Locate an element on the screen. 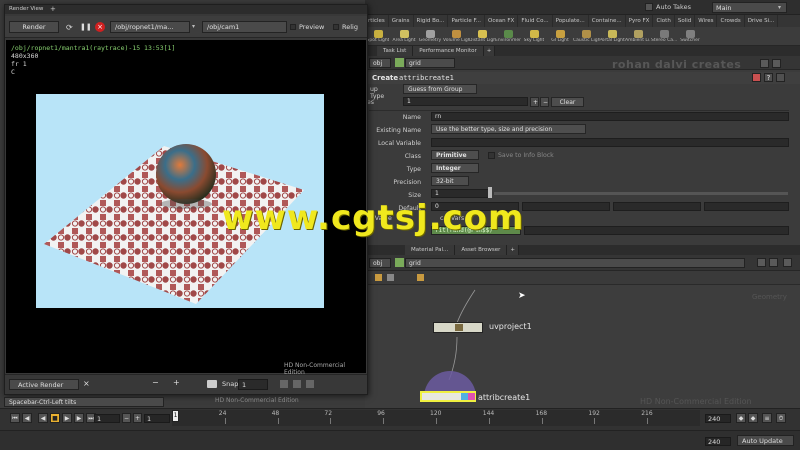 This screenshot has width=800, height=450. frame-increment: + is located at coordinates (137, 418).